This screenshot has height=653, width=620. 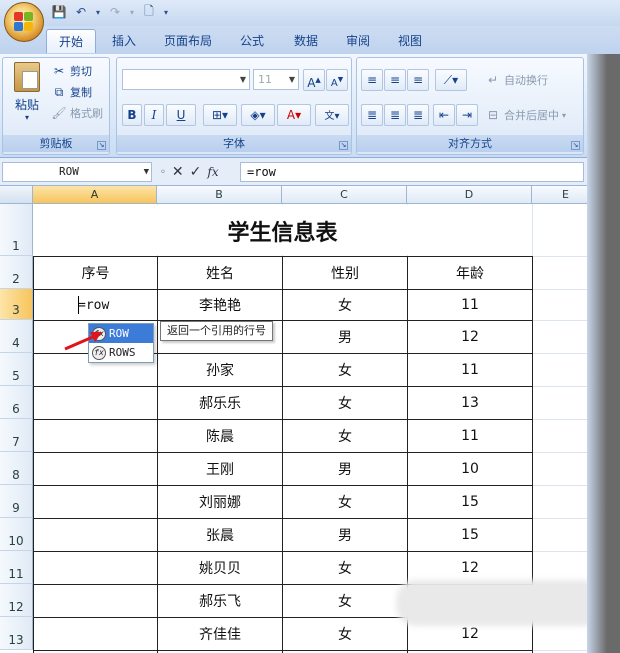 I want to click on formula-bar-toggle-icon: ◦, so click(x=163, y=172).